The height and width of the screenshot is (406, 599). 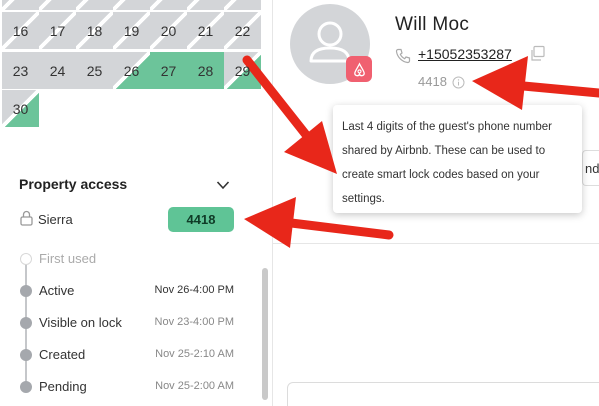 I want to click on calendar-day: 29, so click(x=242, y=70).